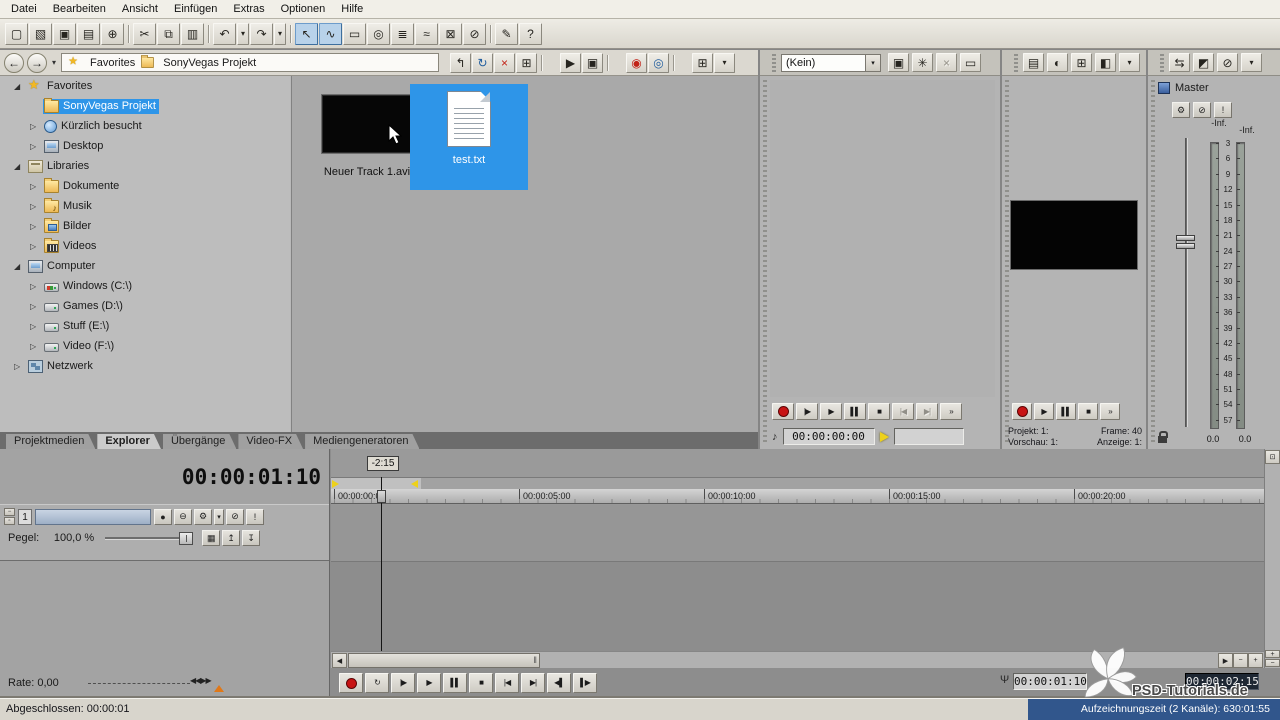  What do you see at coordinates (68, 538) in the screenshot?
I see `level-value: 100,0 %` at bounding box center [68, 538].